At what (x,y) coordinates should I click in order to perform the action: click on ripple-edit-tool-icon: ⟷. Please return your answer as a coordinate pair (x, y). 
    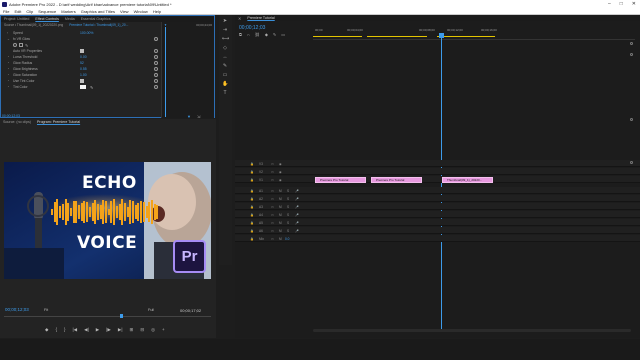
    Looking at the image, I should click on (225, 39).